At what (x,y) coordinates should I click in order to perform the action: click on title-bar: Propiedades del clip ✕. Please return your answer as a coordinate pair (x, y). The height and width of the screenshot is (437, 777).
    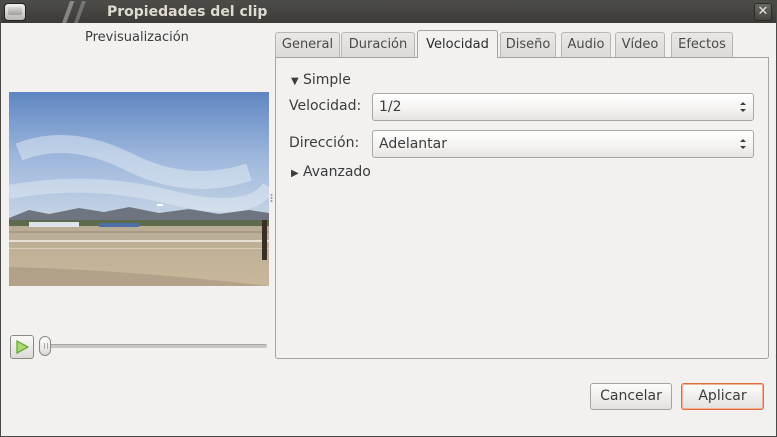
    Looking at the image, I should click on (388, 12).